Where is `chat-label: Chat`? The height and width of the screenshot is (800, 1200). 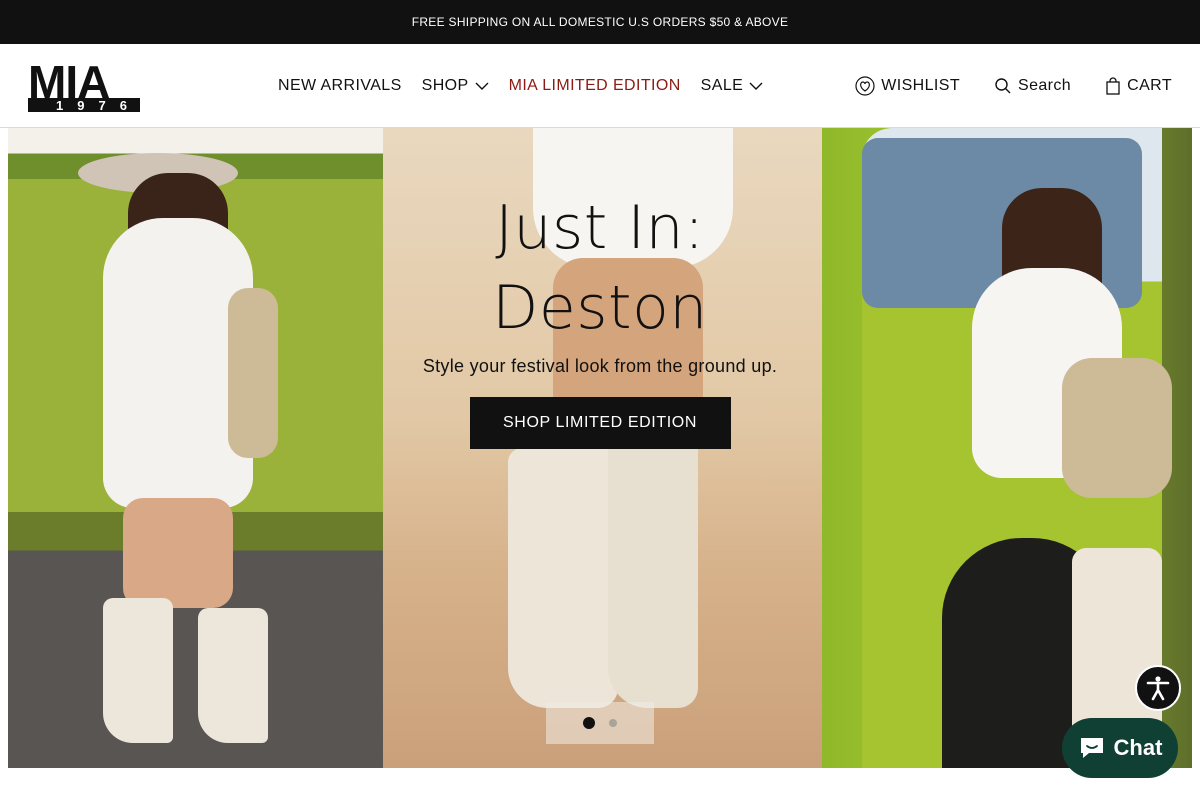
chat-label: Chat is located at coordinates (1138, 747).